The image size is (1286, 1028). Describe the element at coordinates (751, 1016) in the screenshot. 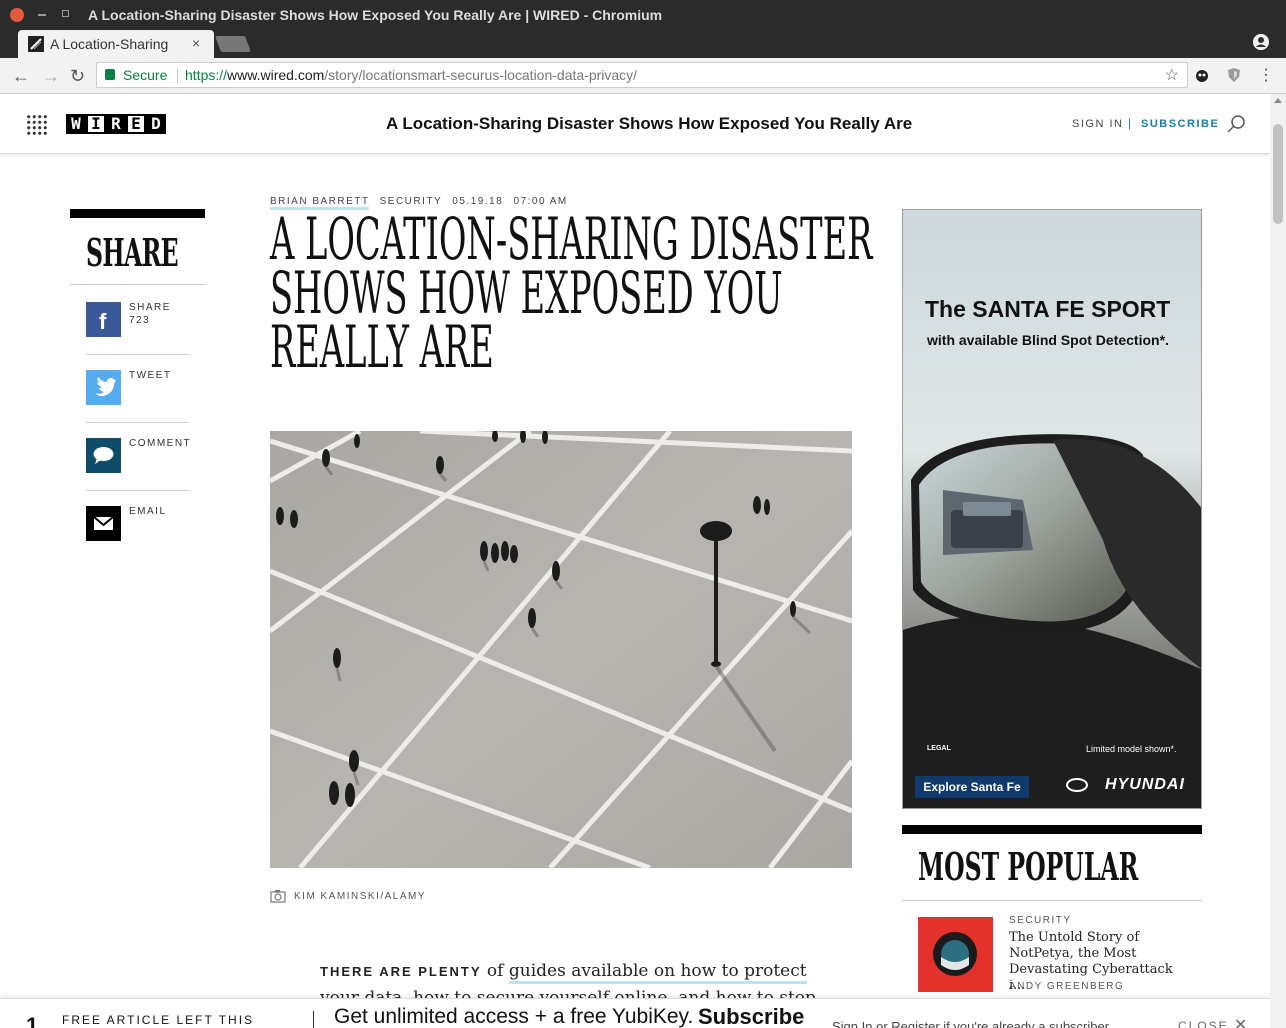

I see `paywall-subscribe-link: Subscribe` at that location.